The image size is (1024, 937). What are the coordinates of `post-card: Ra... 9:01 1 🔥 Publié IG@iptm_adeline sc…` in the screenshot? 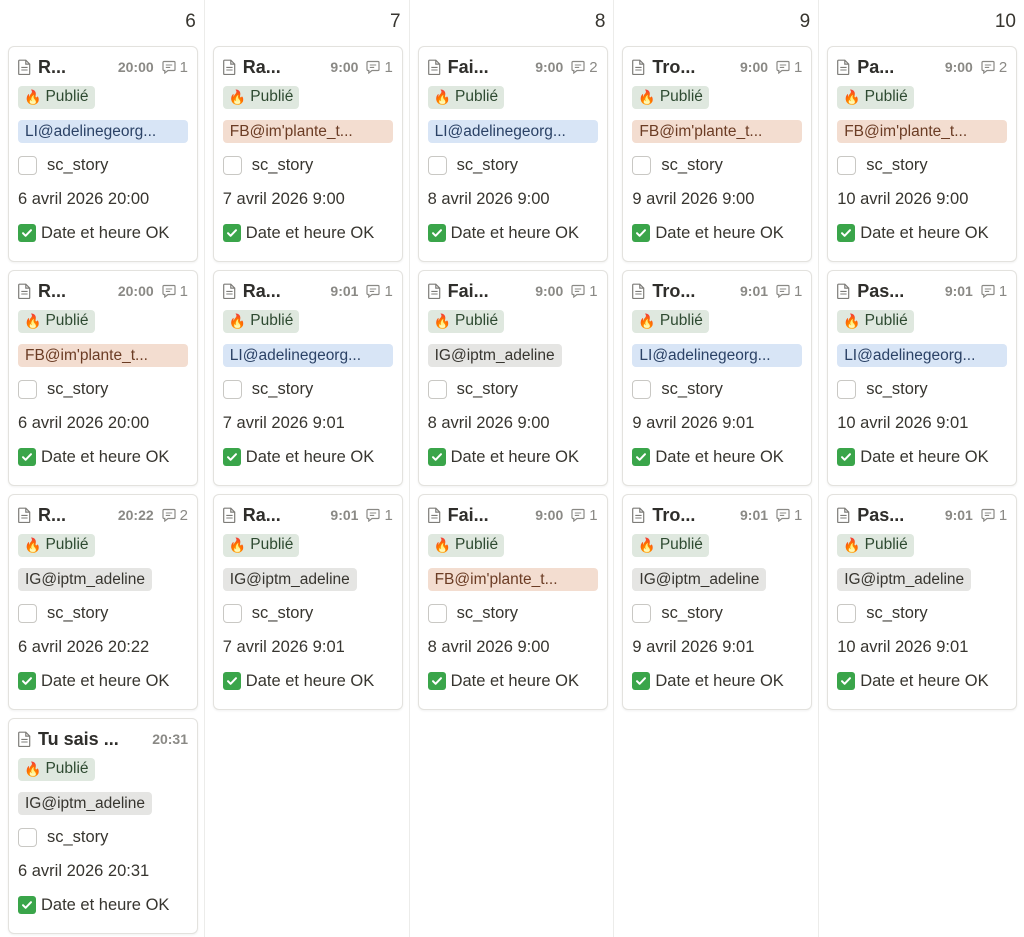 It's located at (307, 602).